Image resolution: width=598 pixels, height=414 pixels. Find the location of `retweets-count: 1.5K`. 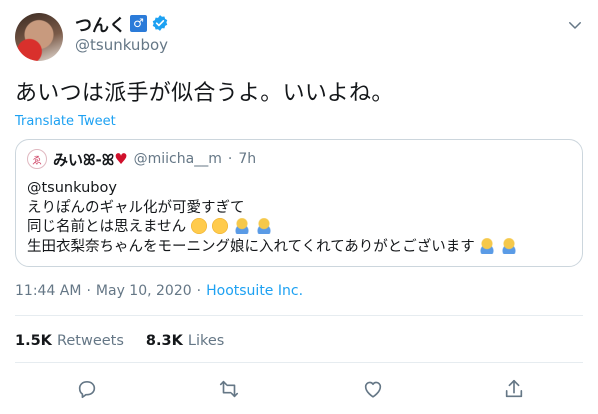

retweets-count: 1.5K is located at coordinates (33, 341).